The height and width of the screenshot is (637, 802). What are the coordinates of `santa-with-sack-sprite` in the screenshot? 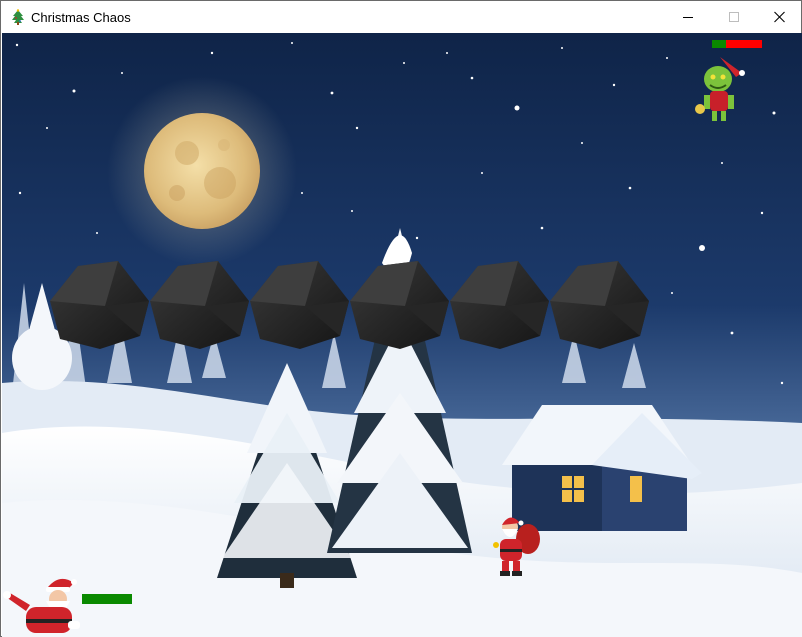 It's located at (516, 546).